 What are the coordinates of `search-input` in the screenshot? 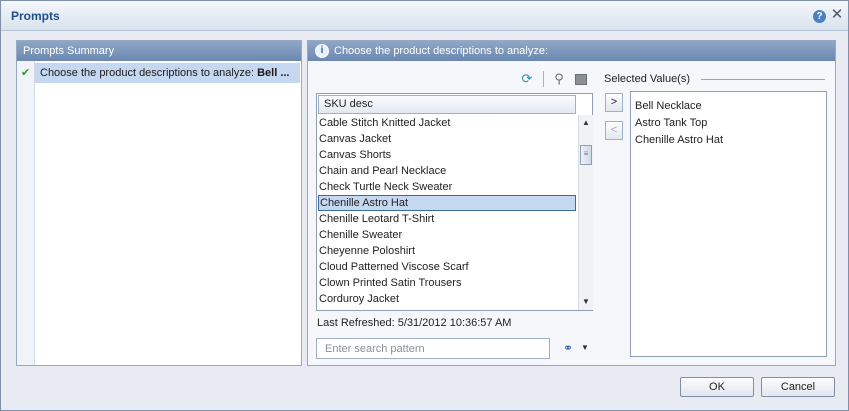 It's located at (433, 348).